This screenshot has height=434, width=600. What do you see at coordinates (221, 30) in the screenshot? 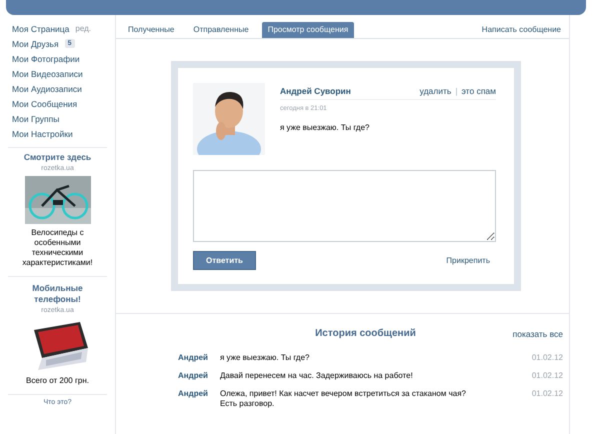
I see `tab: Отправленные` at bounding box center [221, 30].